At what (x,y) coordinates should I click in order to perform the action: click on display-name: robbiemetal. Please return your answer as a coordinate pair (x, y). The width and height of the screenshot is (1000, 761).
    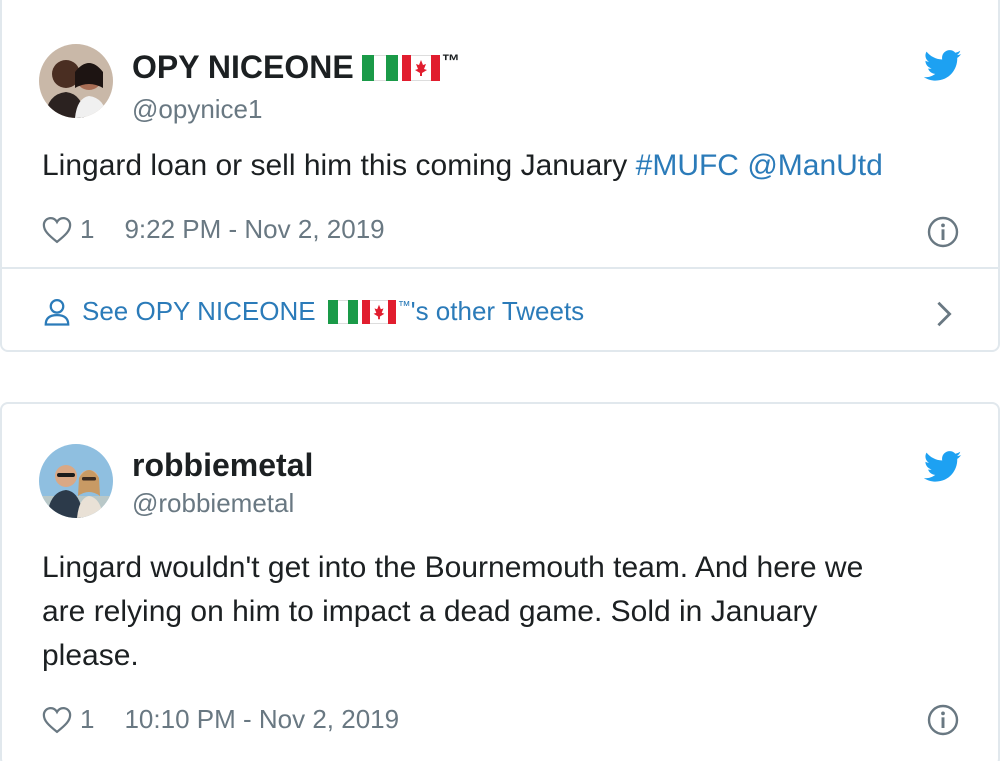
    Looking at the image, I should click on (222, 465).